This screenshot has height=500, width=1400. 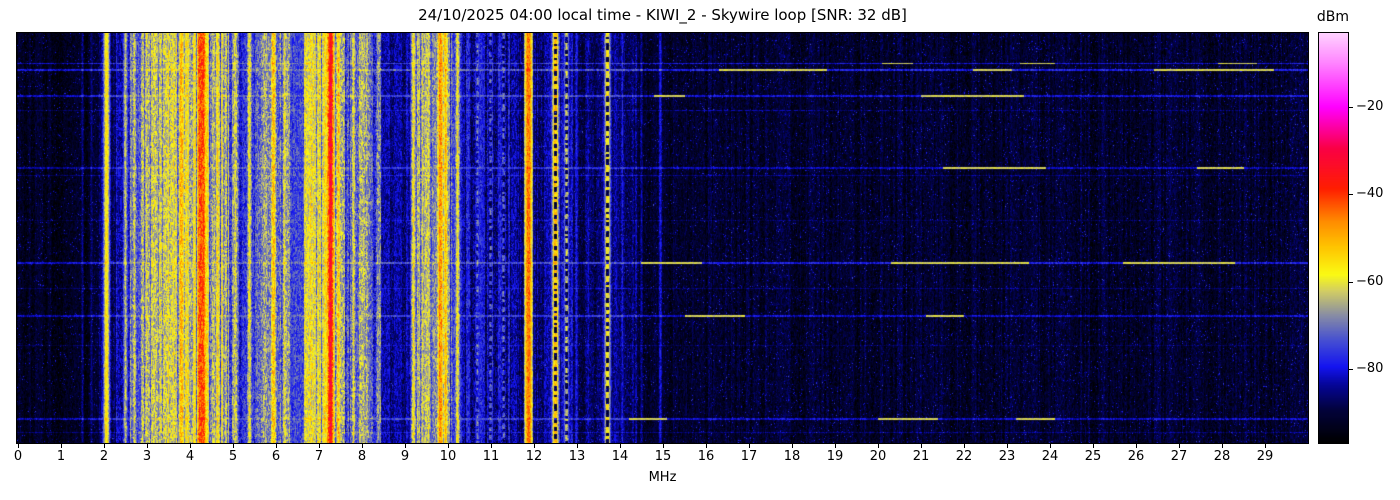 What do you see at coordinates (190, 456) in the screenshot?
I see `x-tick-label: 4` at bounding box center [190, 456].